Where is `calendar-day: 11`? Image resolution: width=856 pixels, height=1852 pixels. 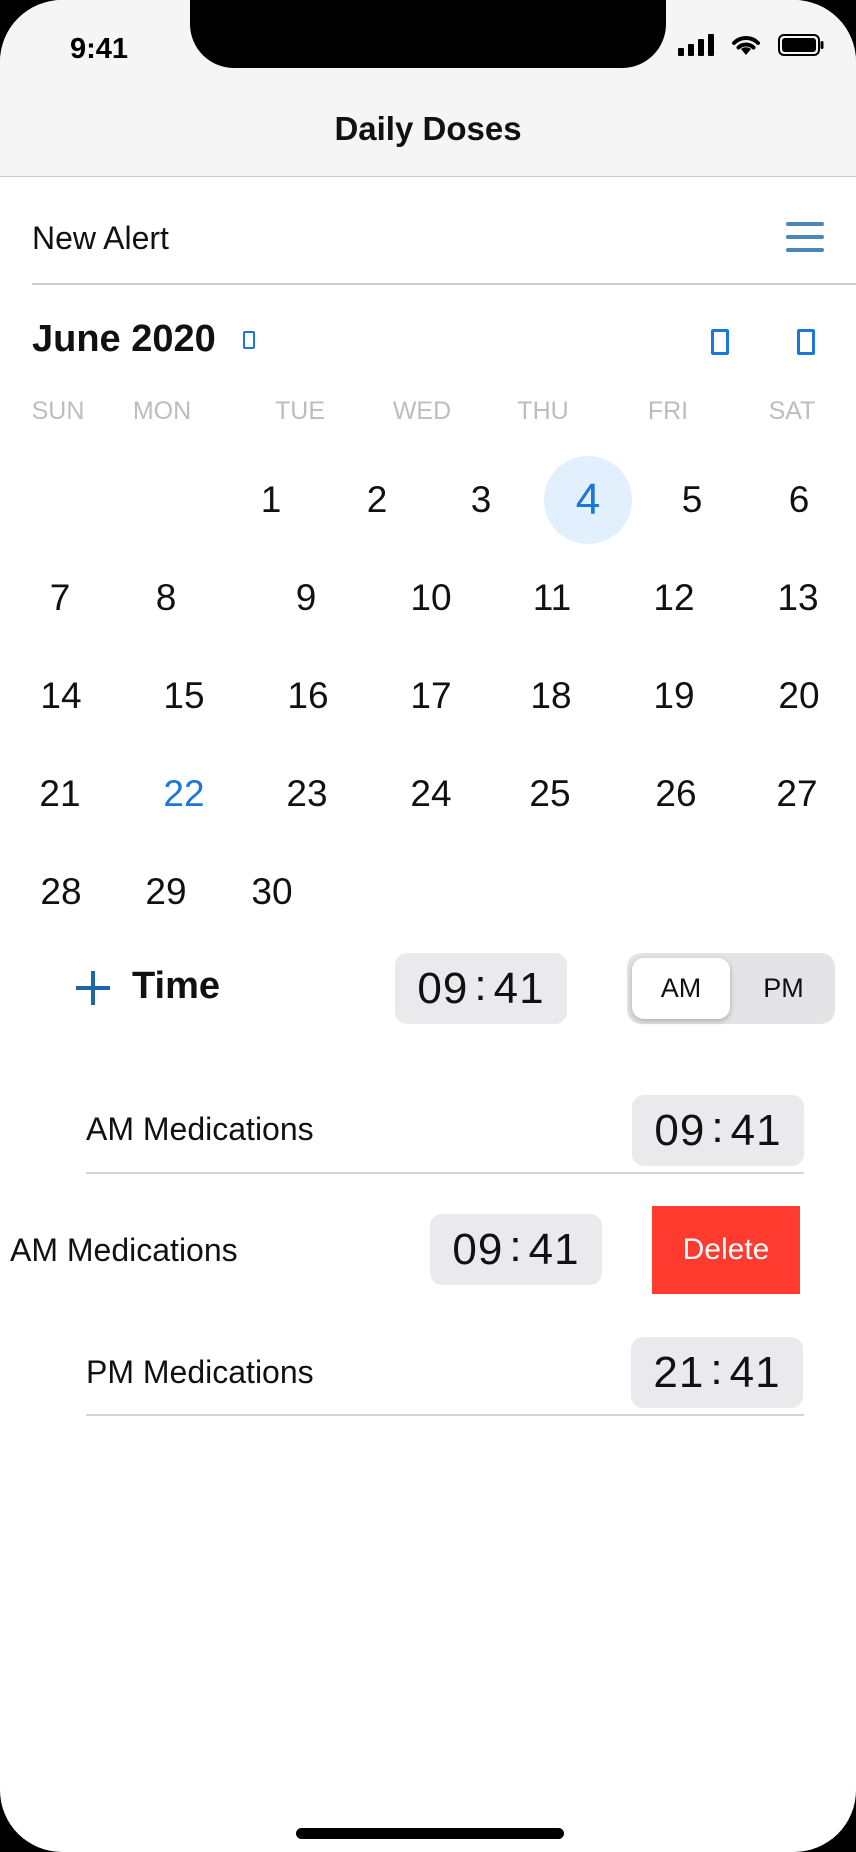
calendar-day: 11 is located at coordinates (552, 598).